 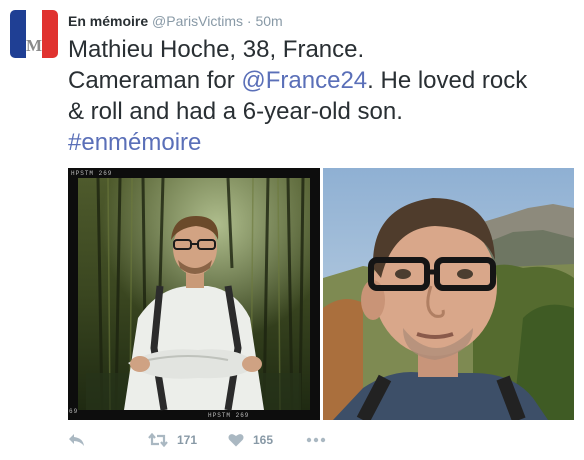 What do you see at coordinates (34, 34) in the screenshot?
I see `avatar: M` at bounding box center [34, 34].